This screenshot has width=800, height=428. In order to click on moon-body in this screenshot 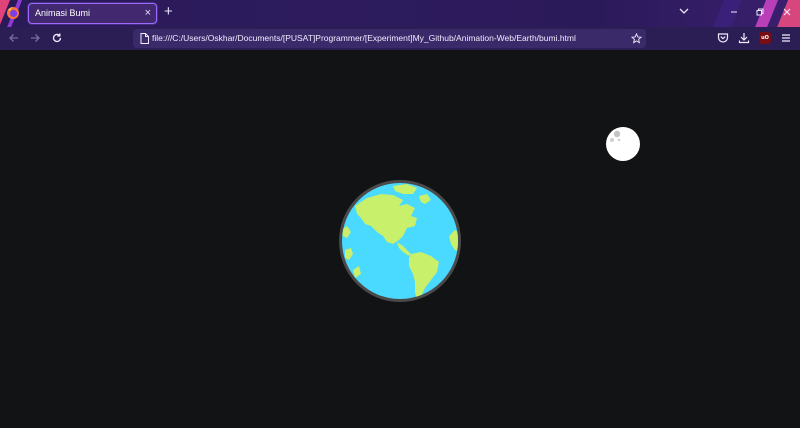, I will do `click(623, 144)`.